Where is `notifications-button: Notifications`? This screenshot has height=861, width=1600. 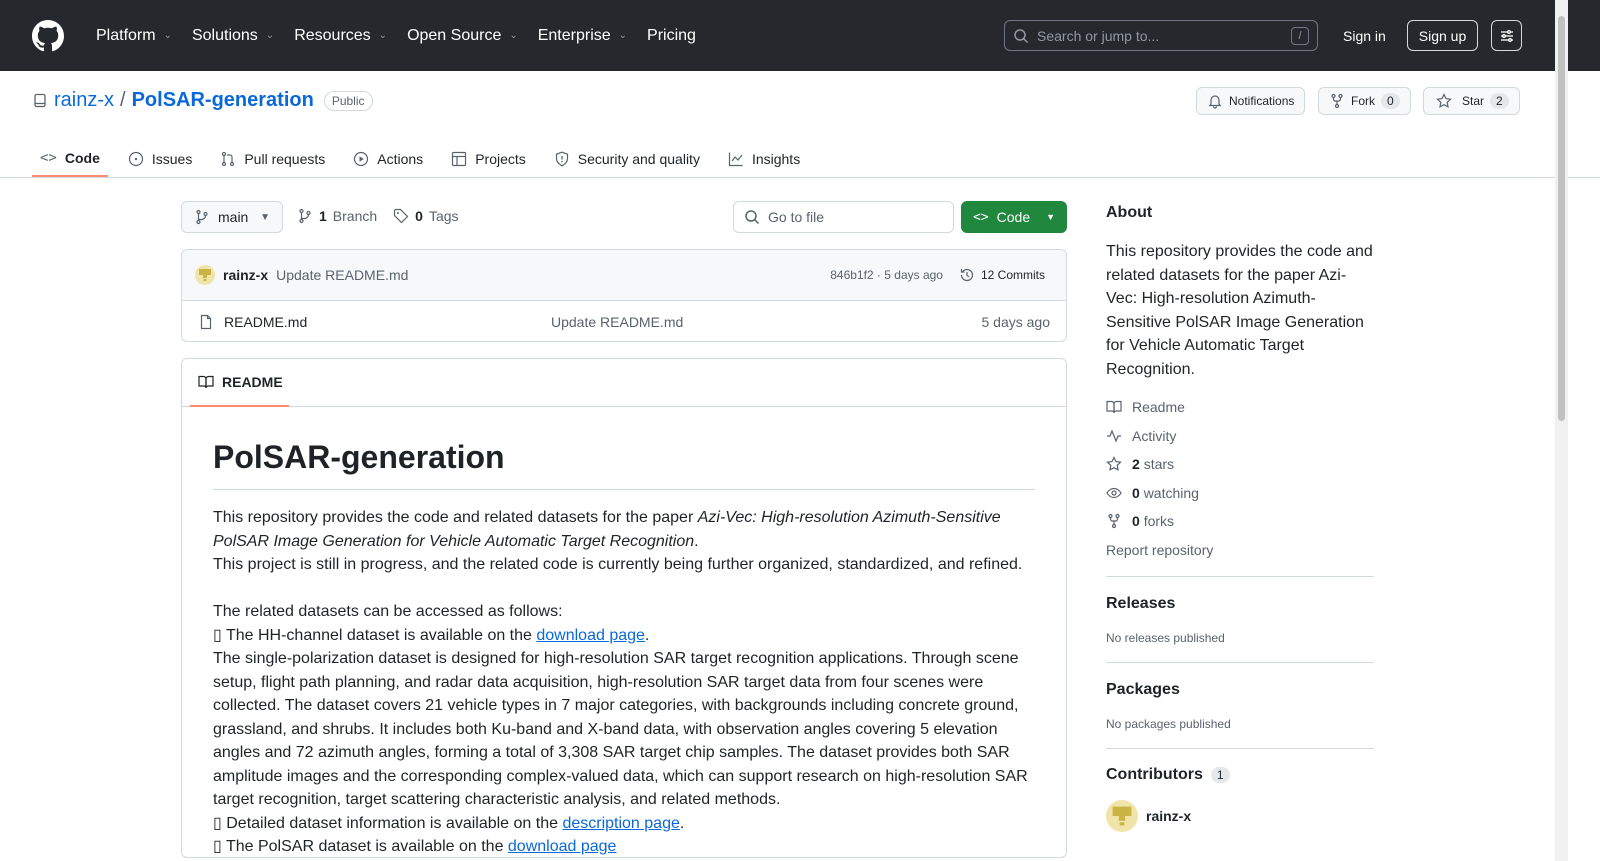
notifications-button: Notifications is located at coordinates (1251, 101).